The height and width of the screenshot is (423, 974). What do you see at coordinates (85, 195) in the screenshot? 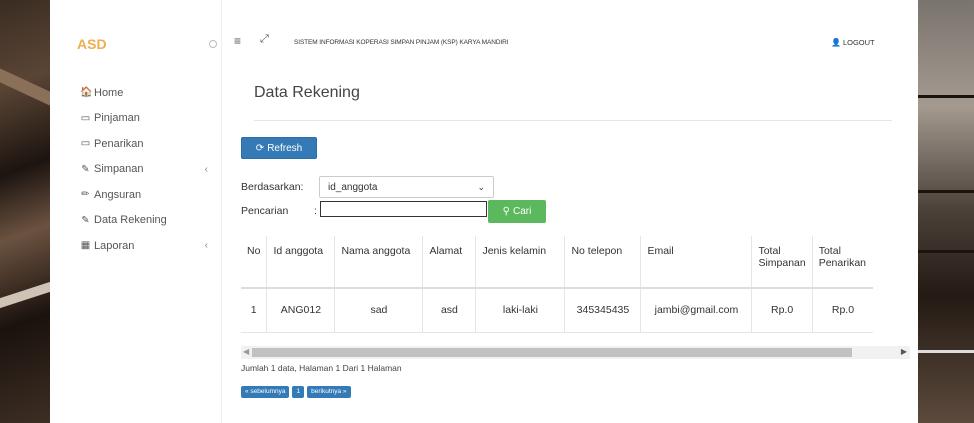
I see `pencil-icon: ✏` at bounding box center [85, 195].